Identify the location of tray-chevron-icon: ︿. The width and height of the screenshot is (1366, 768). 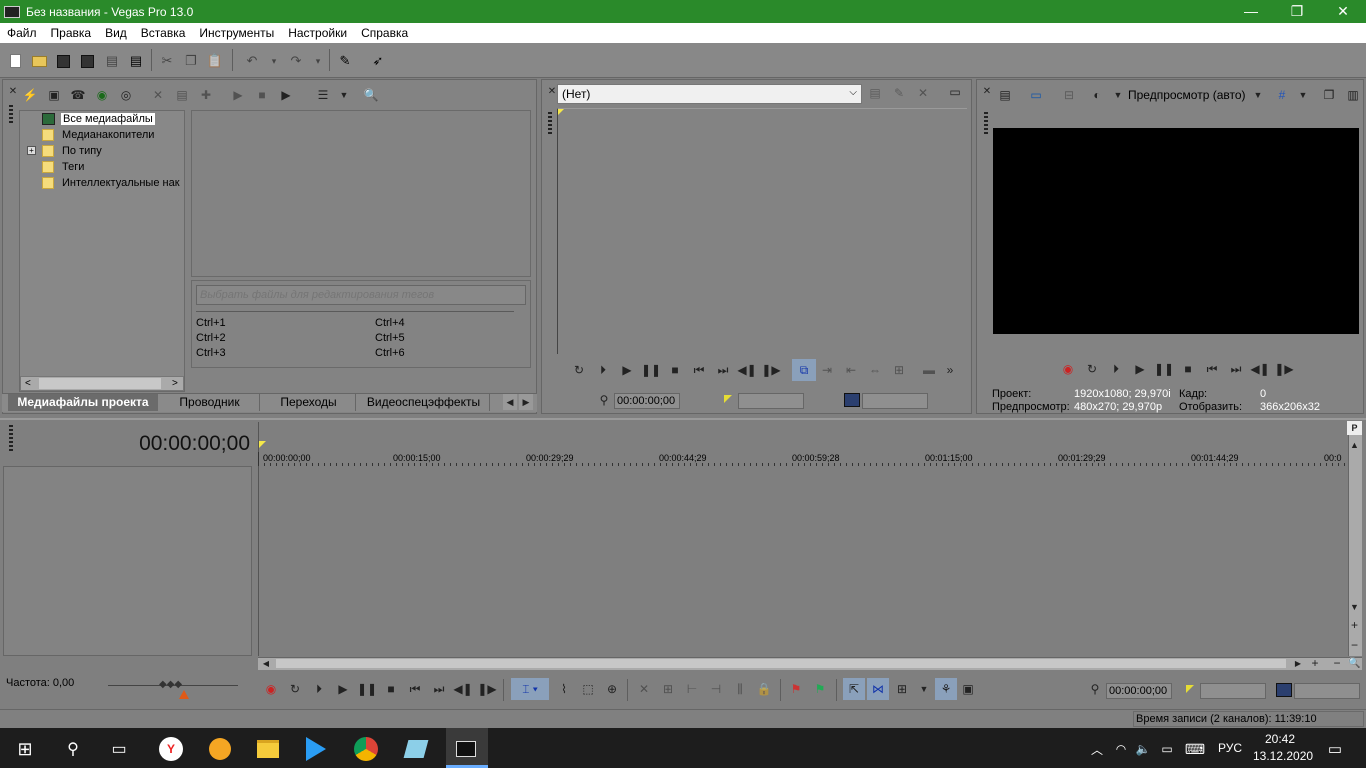
(1097, 749).